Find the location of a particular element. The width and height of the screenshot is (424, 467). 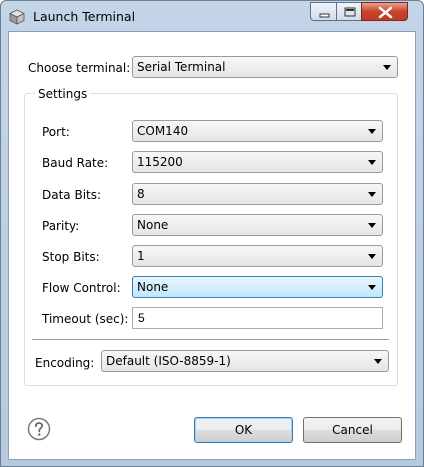

separator is located at coordinates (210, 340).